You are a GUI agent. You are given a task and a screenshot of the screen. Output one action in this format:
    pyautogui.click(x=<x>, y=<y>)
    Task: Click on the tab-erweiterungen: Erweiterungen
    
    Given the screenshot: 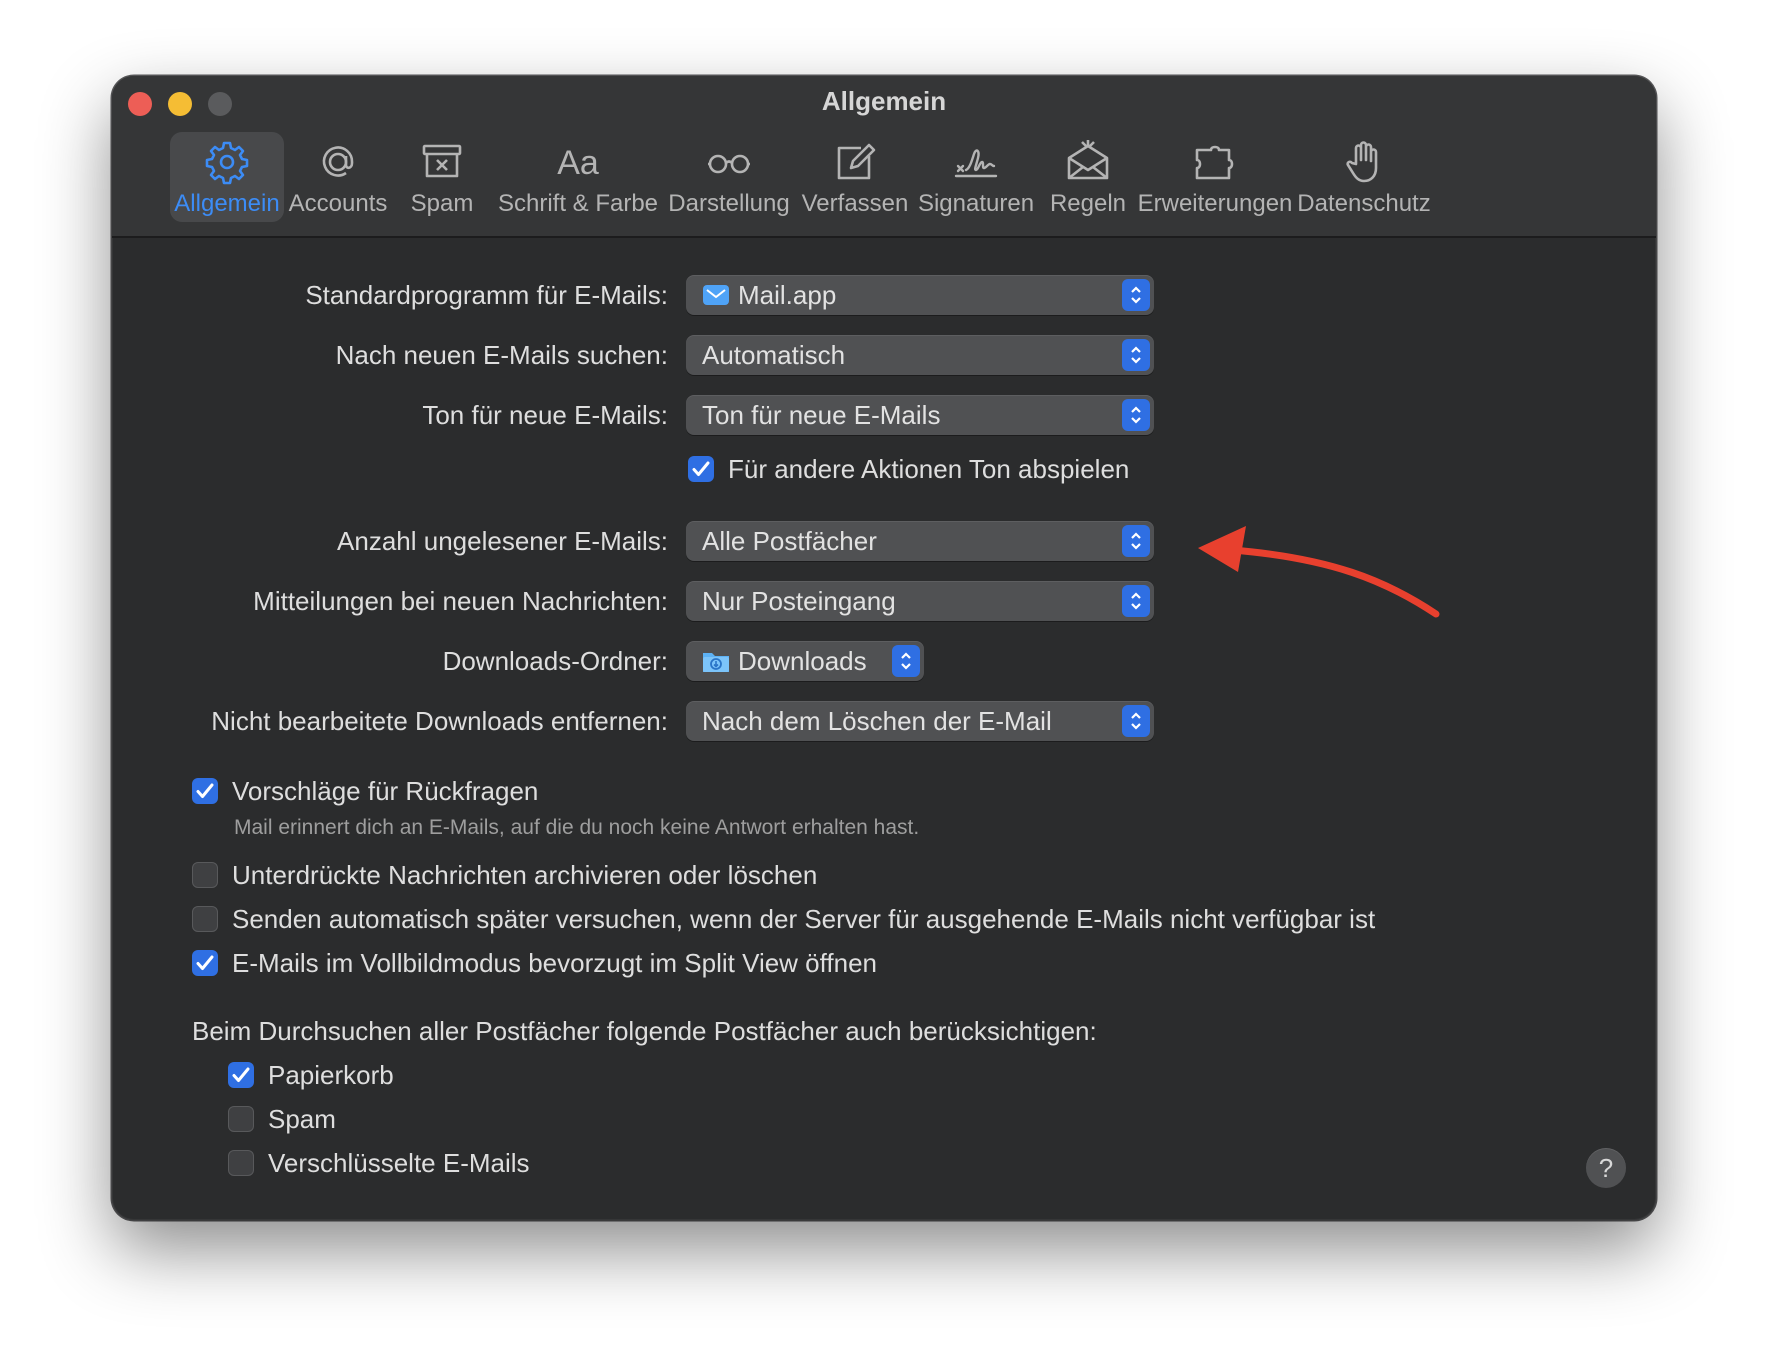 What is the action you would take?
    pyautogui.click(x=1215, y=177)
    